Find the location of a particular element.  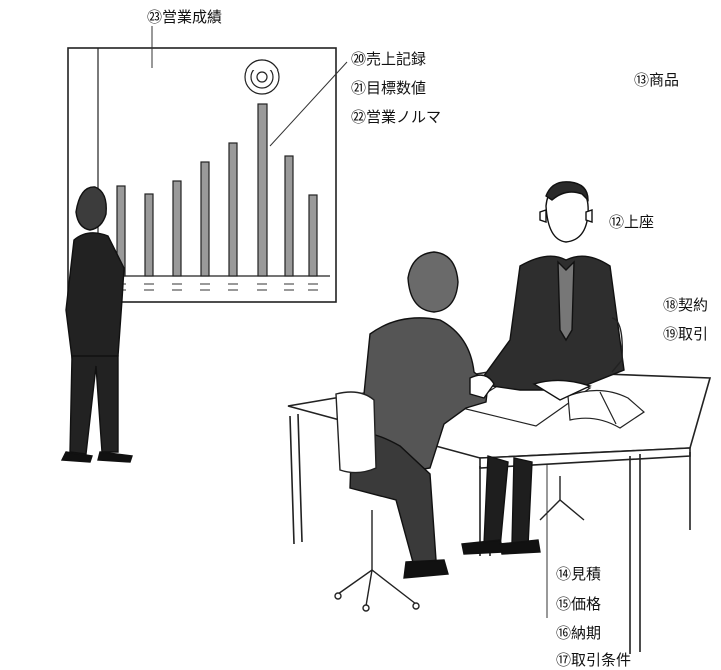

label-trading-terms: ⑰取引条件 is located at coordinates (594, 660).